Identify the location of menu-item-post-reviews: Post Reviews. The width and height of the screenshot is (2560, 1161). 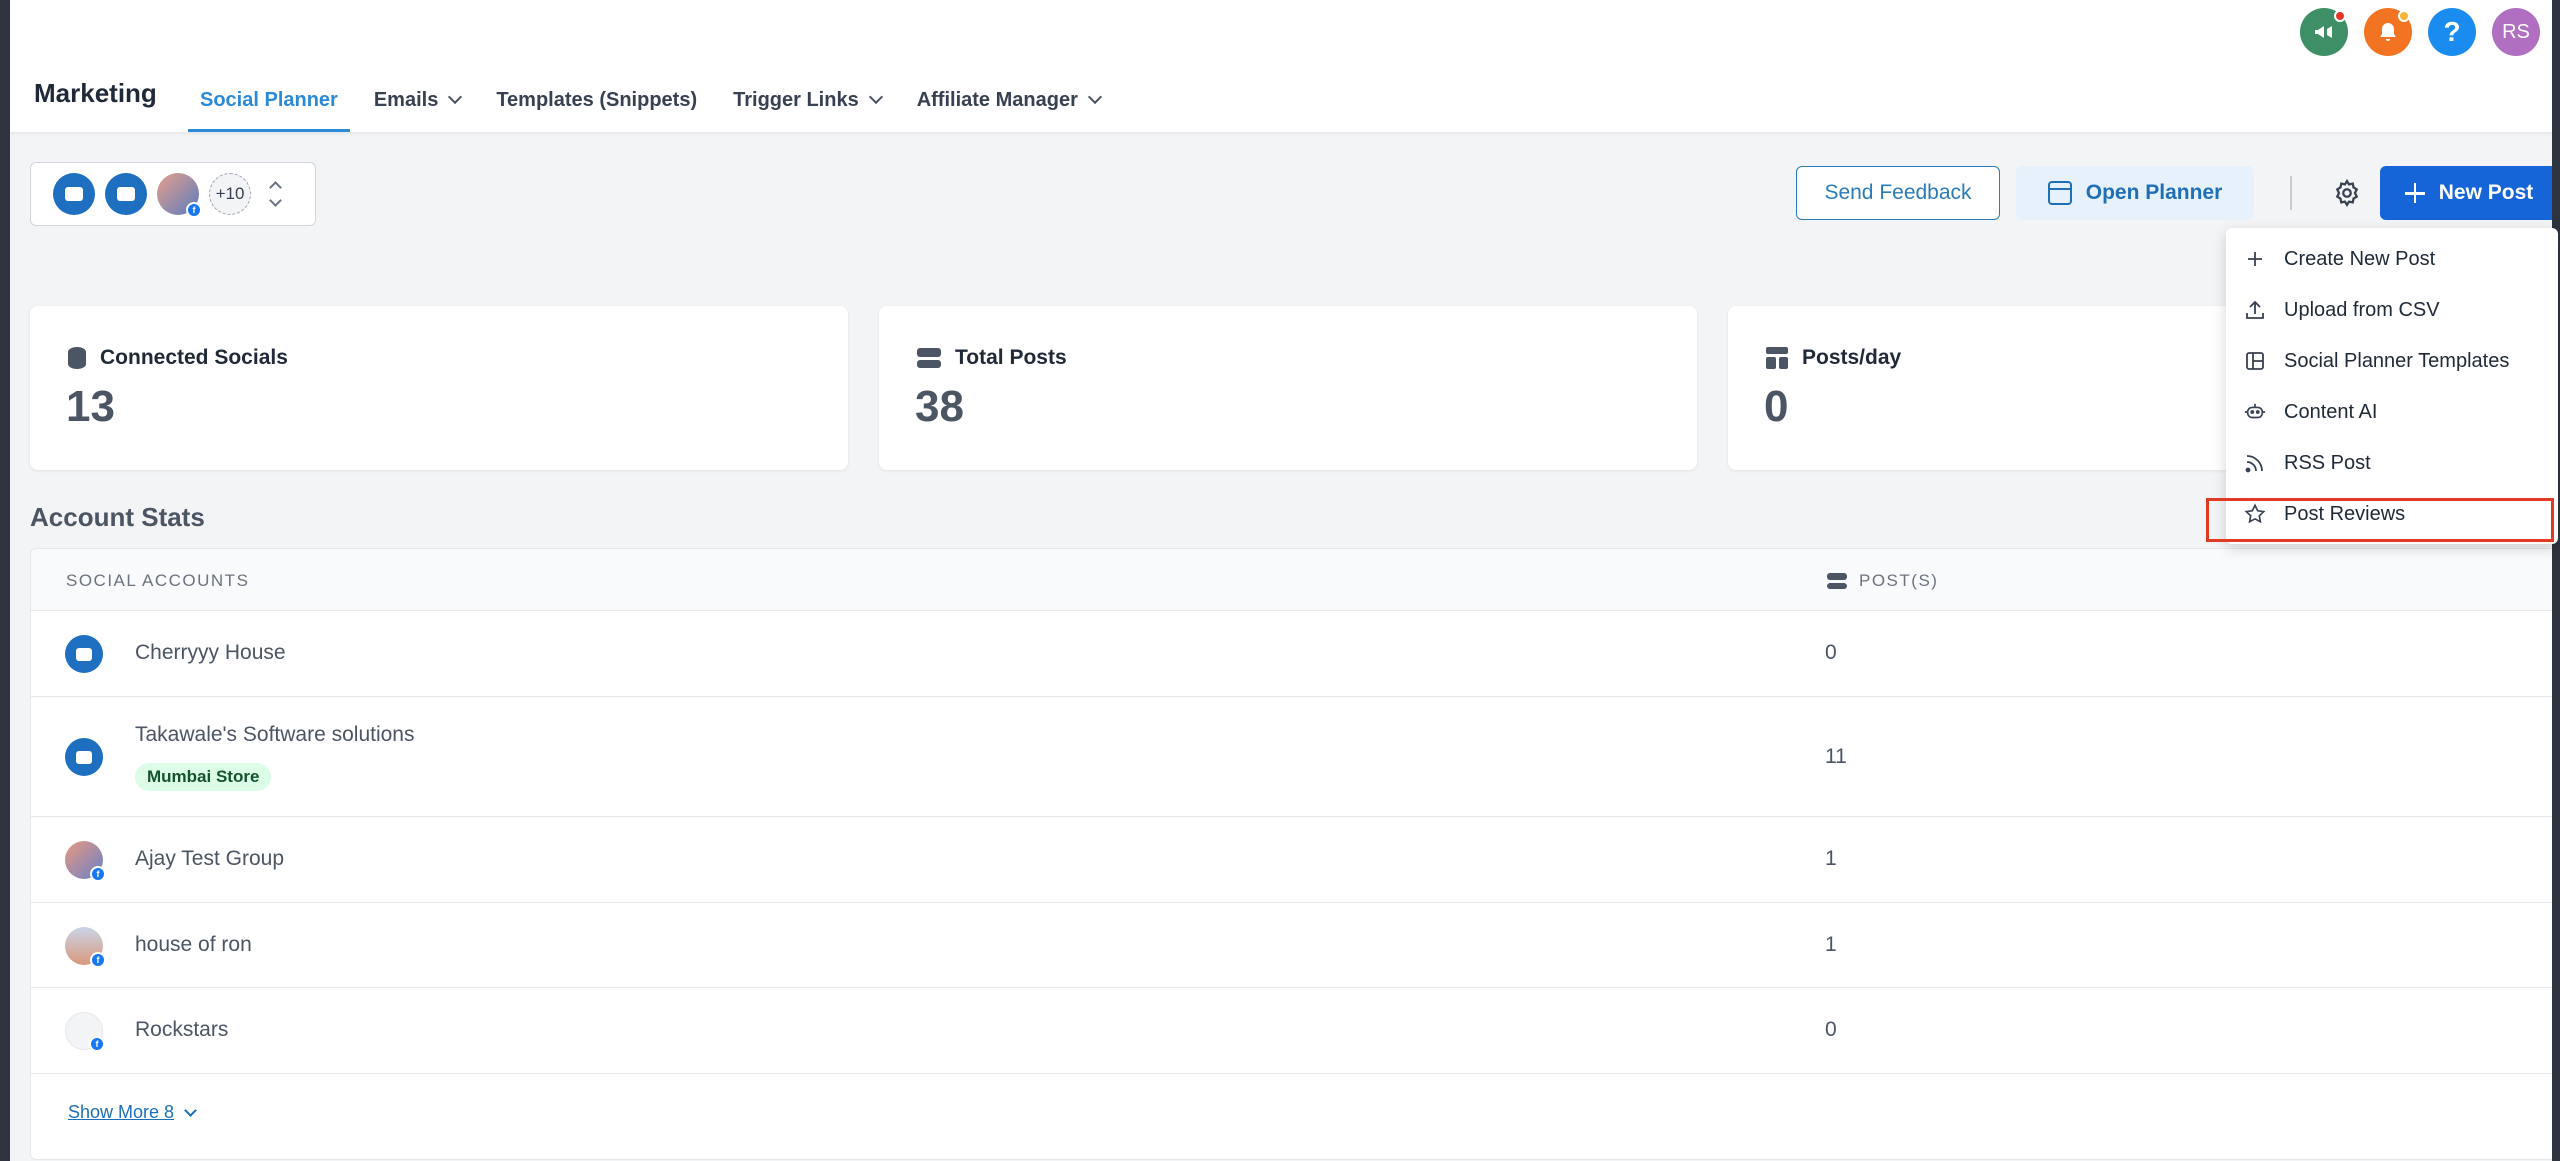
(2392, 514).